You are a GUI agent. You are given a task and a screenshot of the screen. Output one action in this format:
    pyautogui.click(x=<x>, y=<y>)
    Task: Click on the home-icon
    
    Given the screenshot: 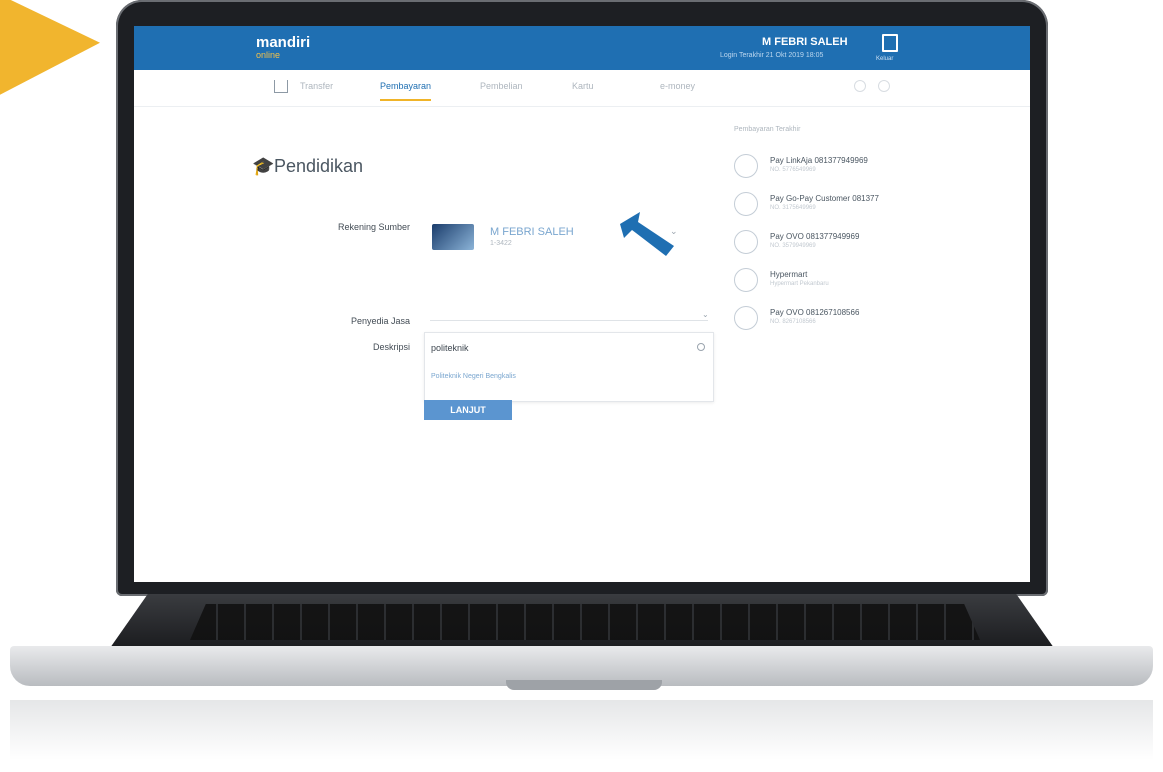 What is the action you would take?
    pyautogui.click(x=281, y=86)
    